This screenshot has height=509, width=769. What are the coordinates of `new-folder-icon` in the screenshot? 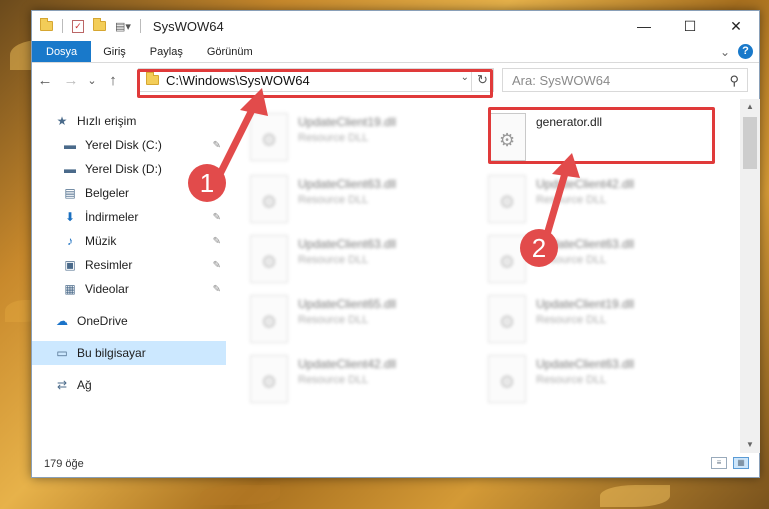 It's located at (99, 24).